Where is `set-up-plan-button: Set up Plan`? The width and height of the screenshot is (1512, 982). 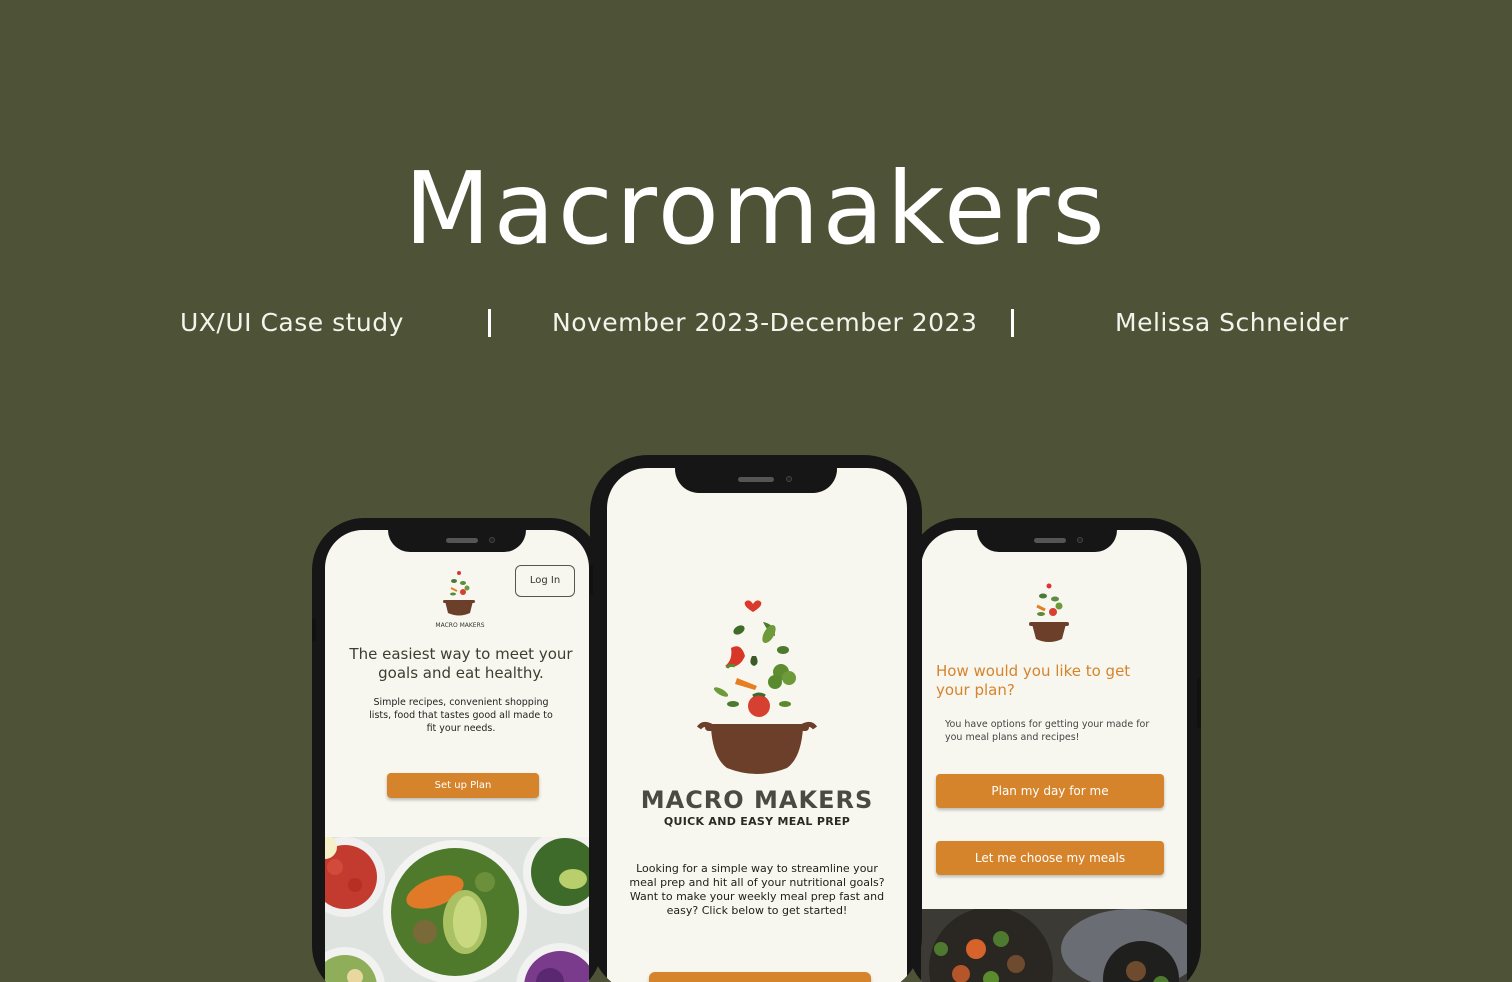
set-up-plan-button: Set up Plan is located at coordinates (463, 785).